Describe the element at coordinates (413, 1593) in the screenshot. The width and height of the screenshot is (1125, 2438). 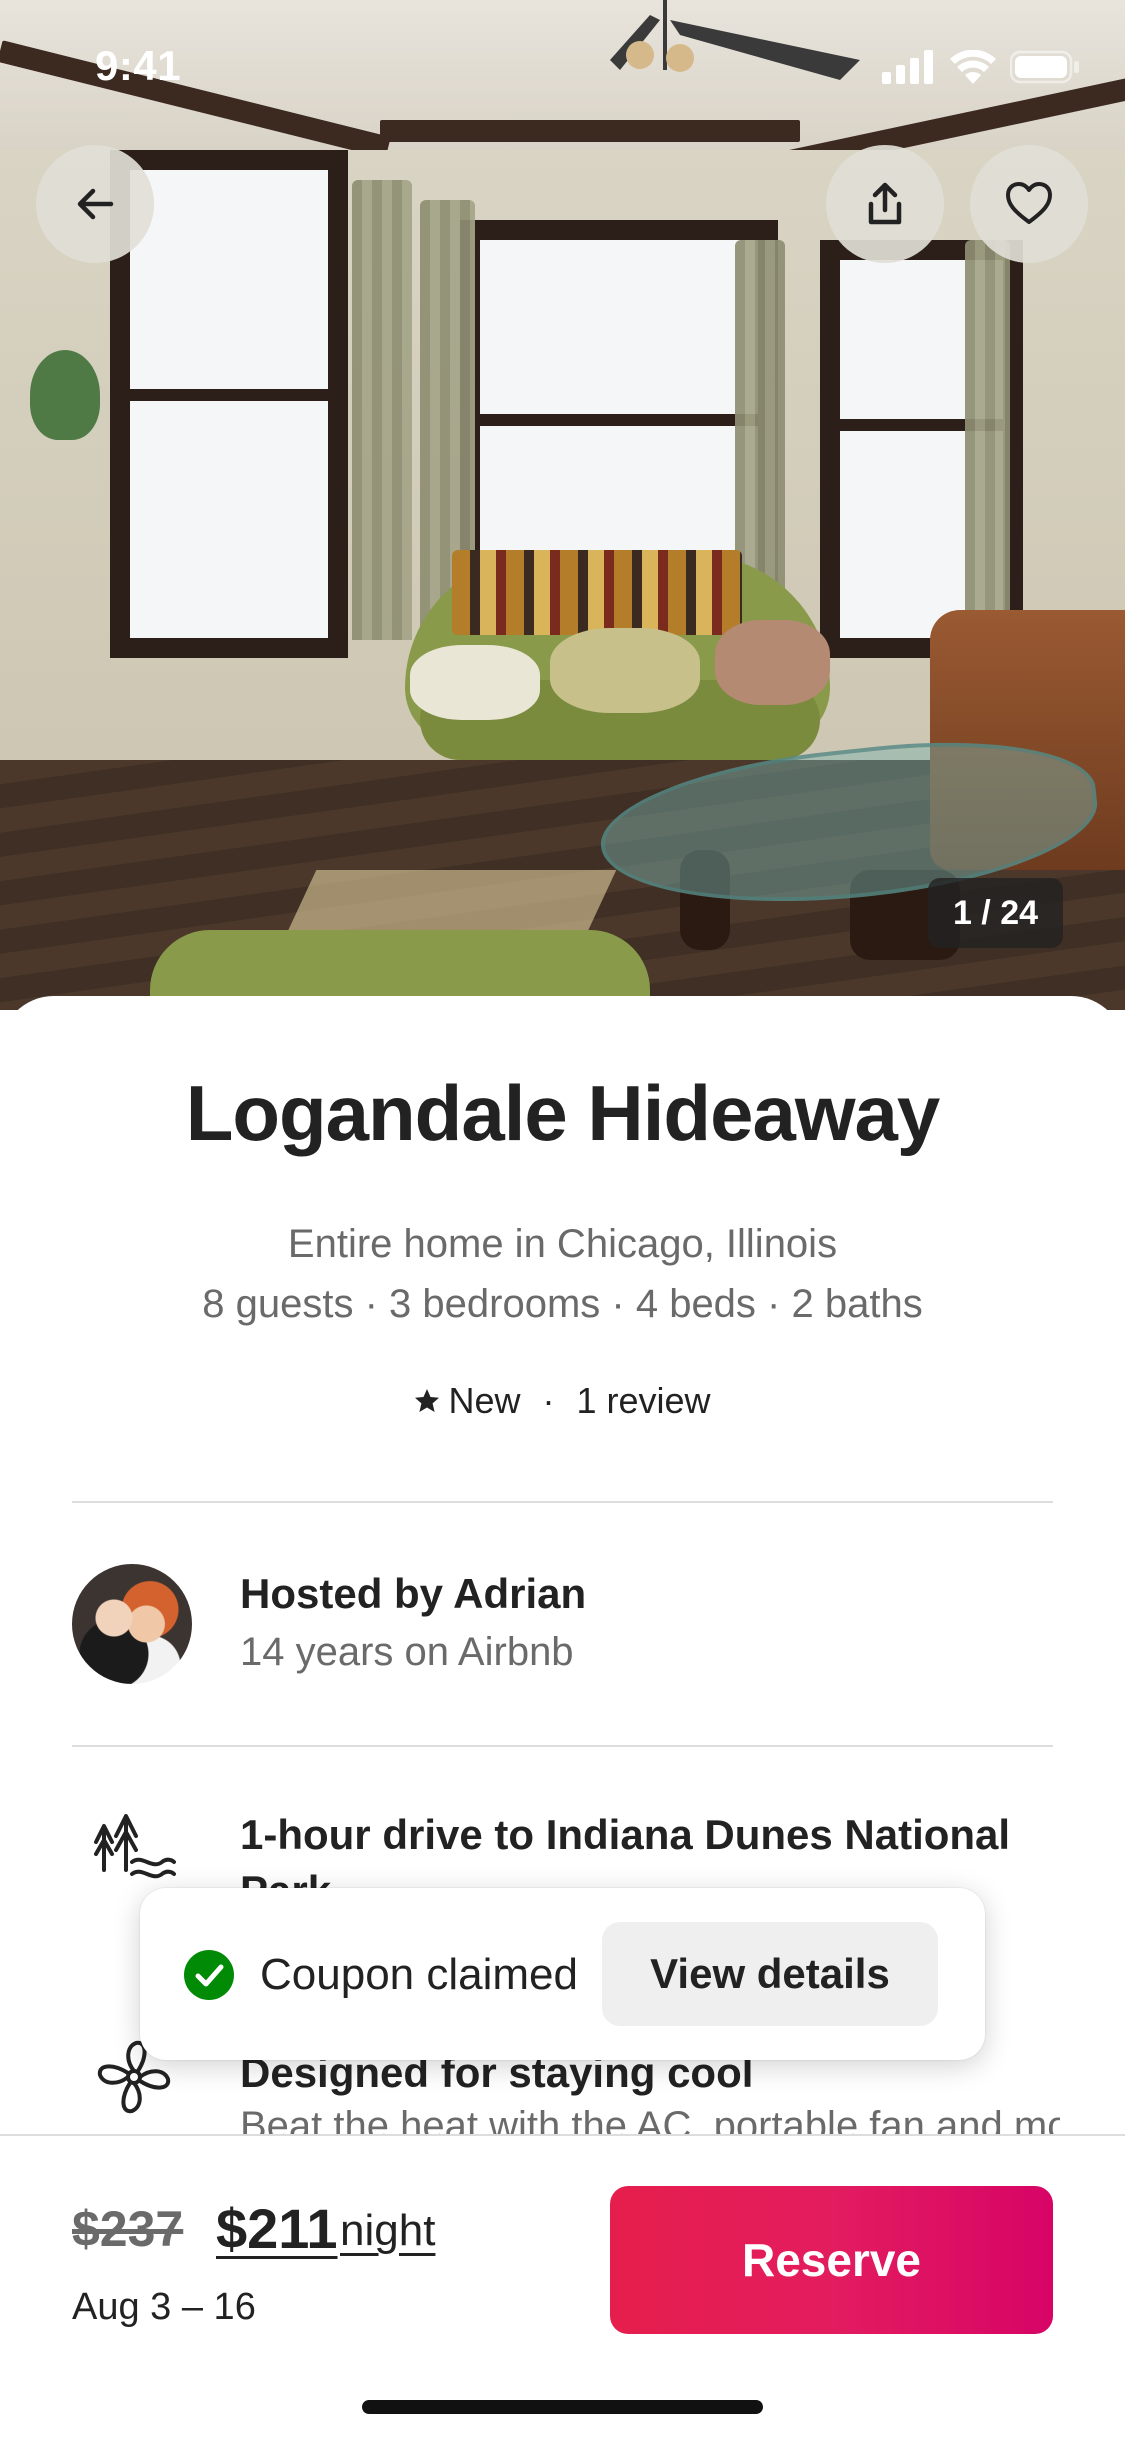
I see `host-name: Hosted by Adrian` at that location.